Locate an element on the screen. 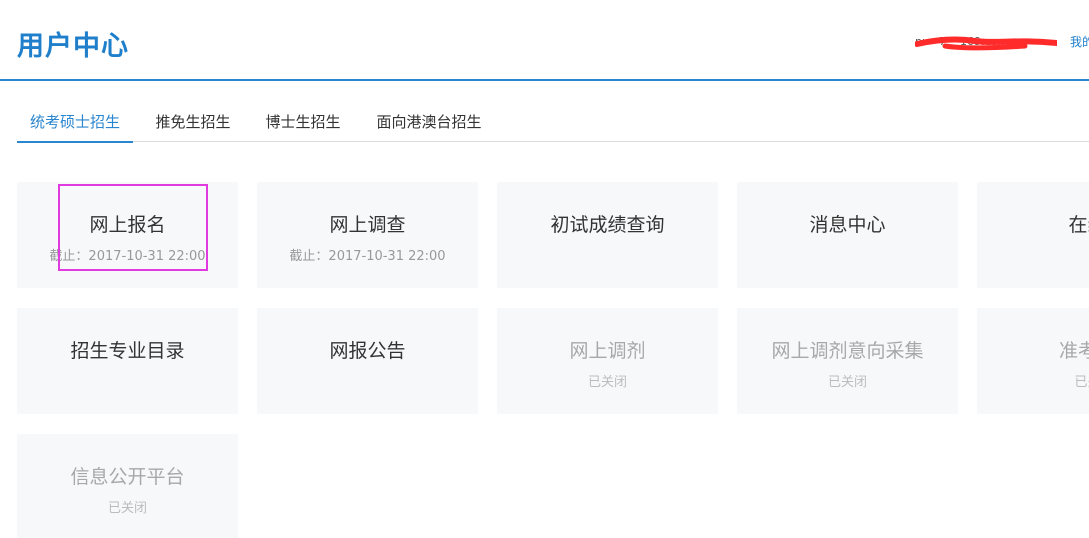 The image size is (1089, 538). card-online-survey: 网上调查 截止：2017-10-31 22:00 is located at coordinates (367, 235).